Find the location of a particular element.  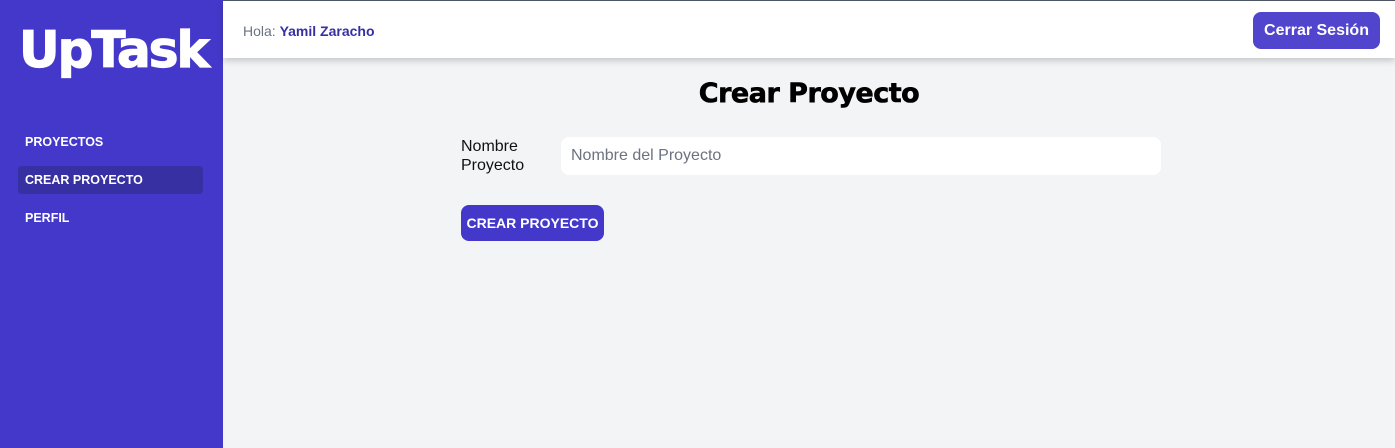

app-logo: UpTask is located at coordinates (114, 50).